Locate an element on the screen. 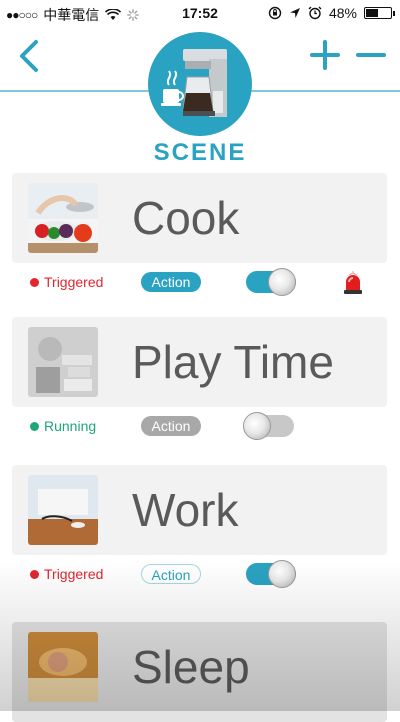 The height and width of the screenshot is (722, 400). play-time-thumbnail is located at coordinates (63, 362).